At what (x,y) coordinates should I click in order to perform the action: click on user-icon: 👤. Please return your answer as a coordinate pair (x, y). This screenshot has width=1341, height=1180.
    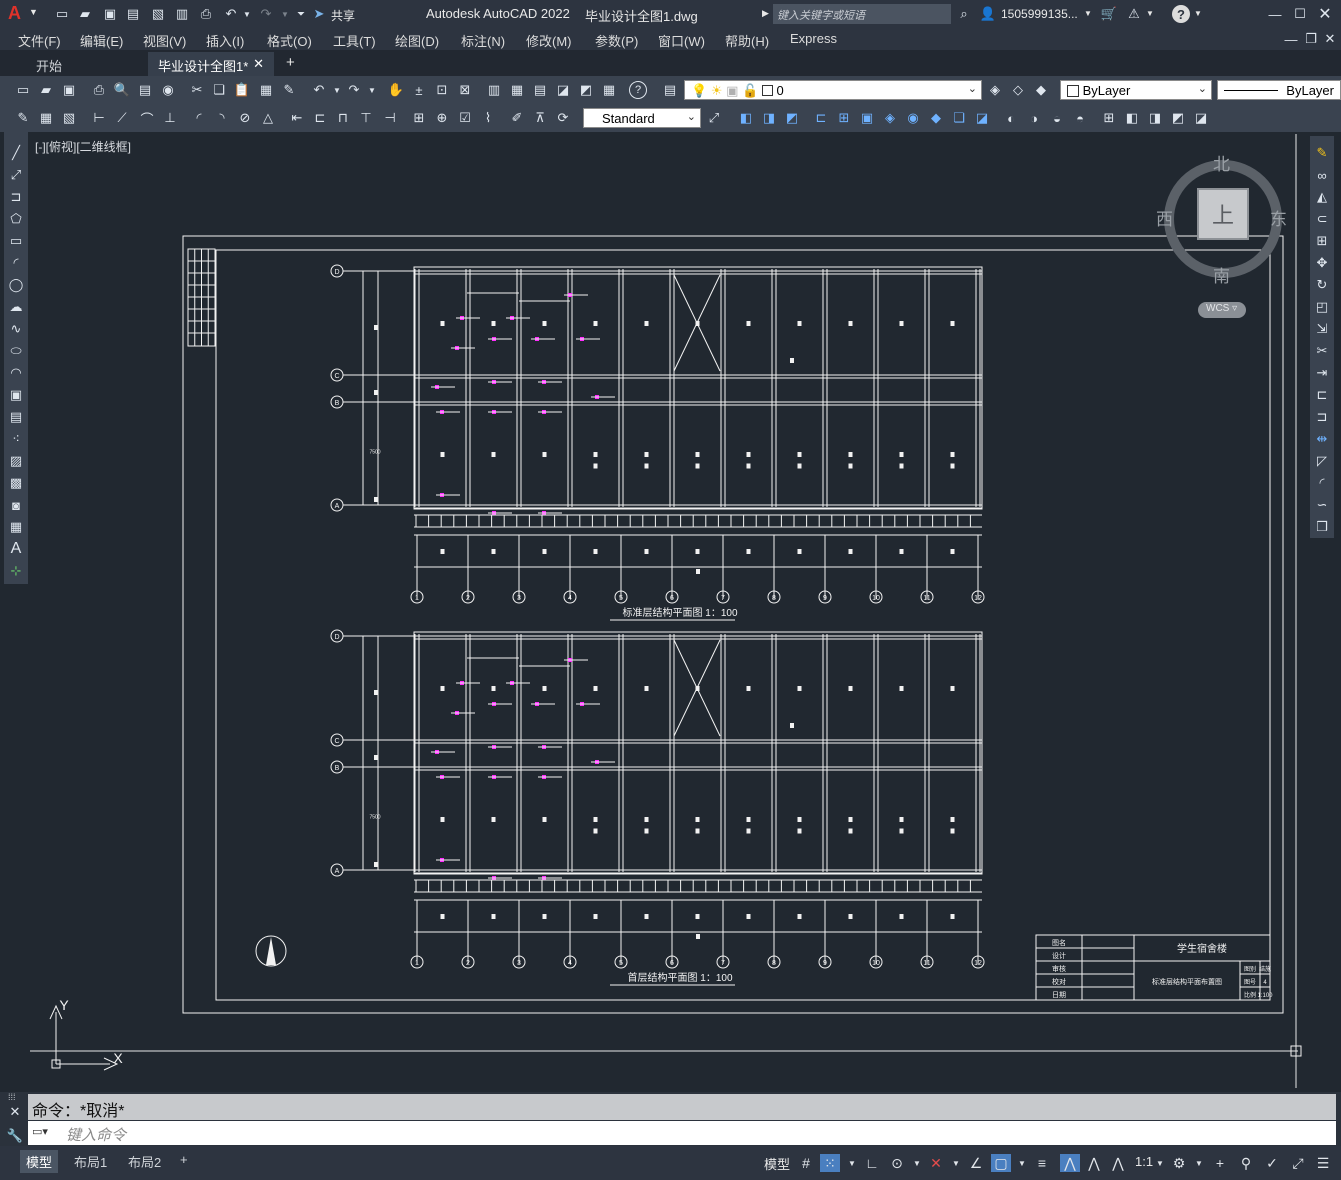
    Looking at the image, I should click on (988, 14).